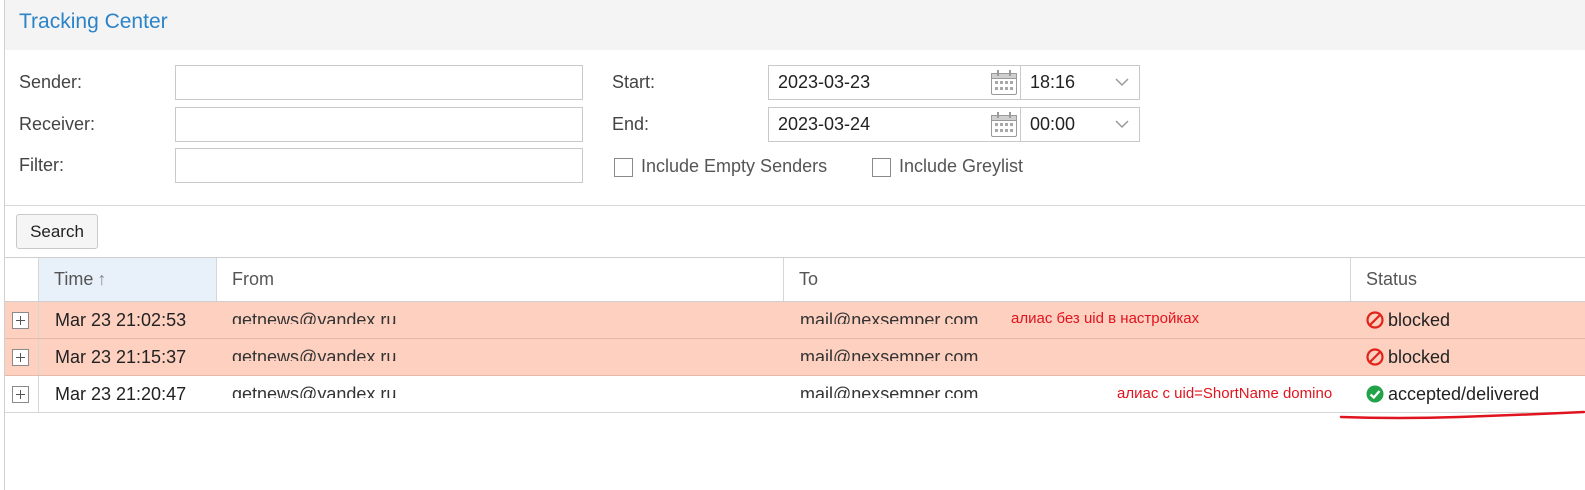 Image resolution: width=1585 pixels, height=490 pixels. What do you see at coordinates (634, 82) in the screenshot?
I see `start-label: Start:` at bounding box center [634, 82].